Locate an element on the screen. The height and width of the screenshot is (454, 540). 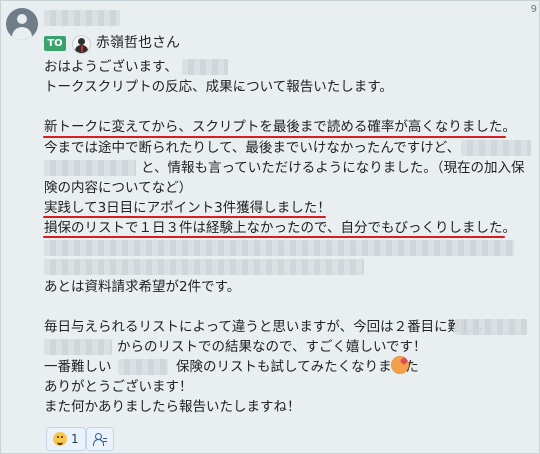
message-line-3: 新トークに変えてから、スクリプトを最後まで読める確率が高くなりました。 is located at coordinates (280, 127).